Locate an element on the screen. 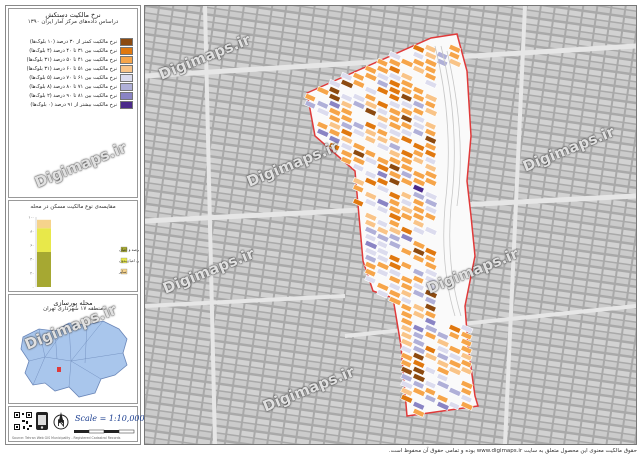 Image resolution: width=643 pixels, height=461 pixels. legend-label: نرخ مالکیت بین ۳۱ تا ۴۰ درصد (۴ بلوک‌ها) is located at coordinates (73, 50).